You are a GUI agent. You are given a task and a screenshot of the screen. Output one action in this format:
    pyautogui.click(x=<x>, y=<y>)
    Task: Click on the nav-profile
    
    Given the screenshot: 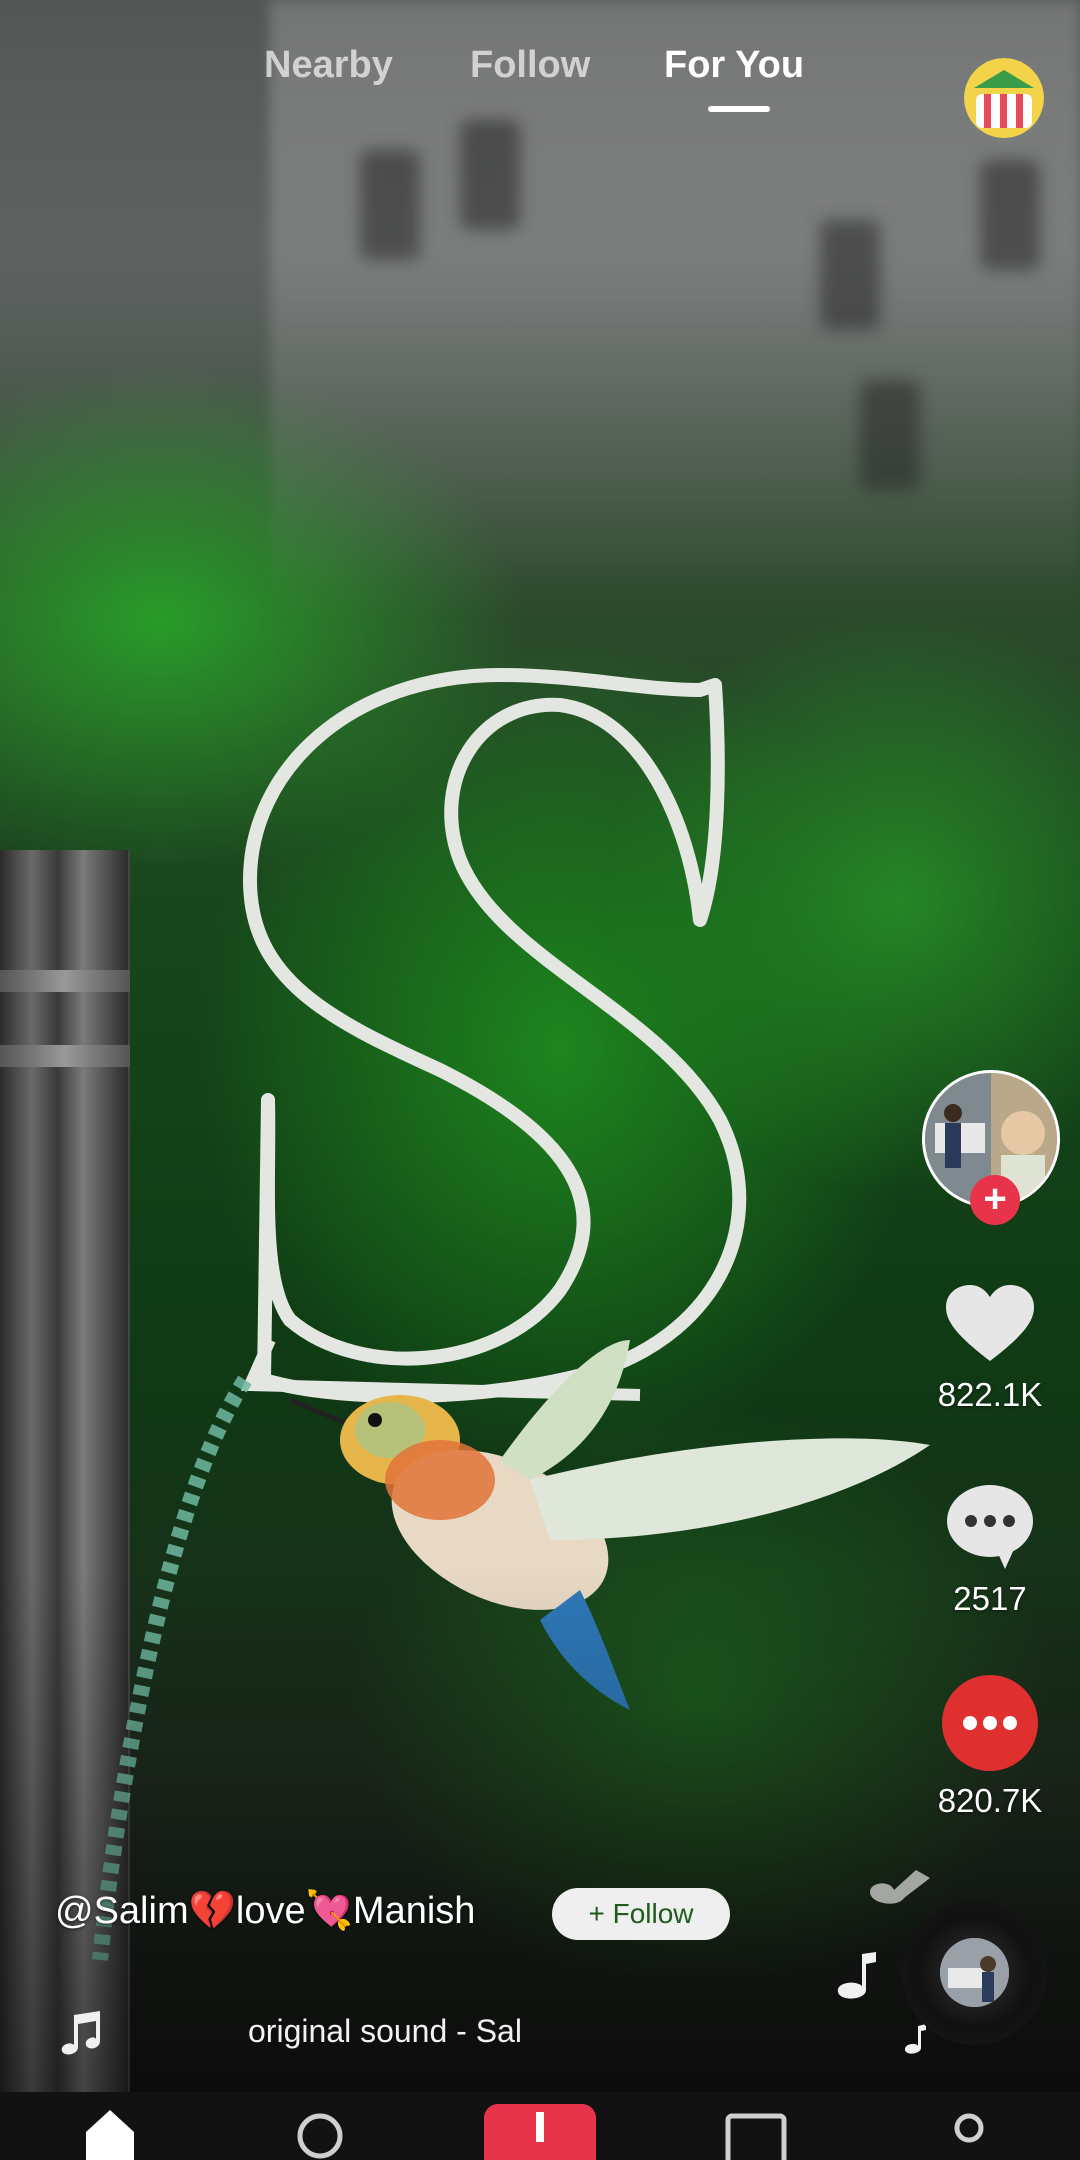 What is the action you would take?
    pyautogui.click(x=969, y=2126)
    